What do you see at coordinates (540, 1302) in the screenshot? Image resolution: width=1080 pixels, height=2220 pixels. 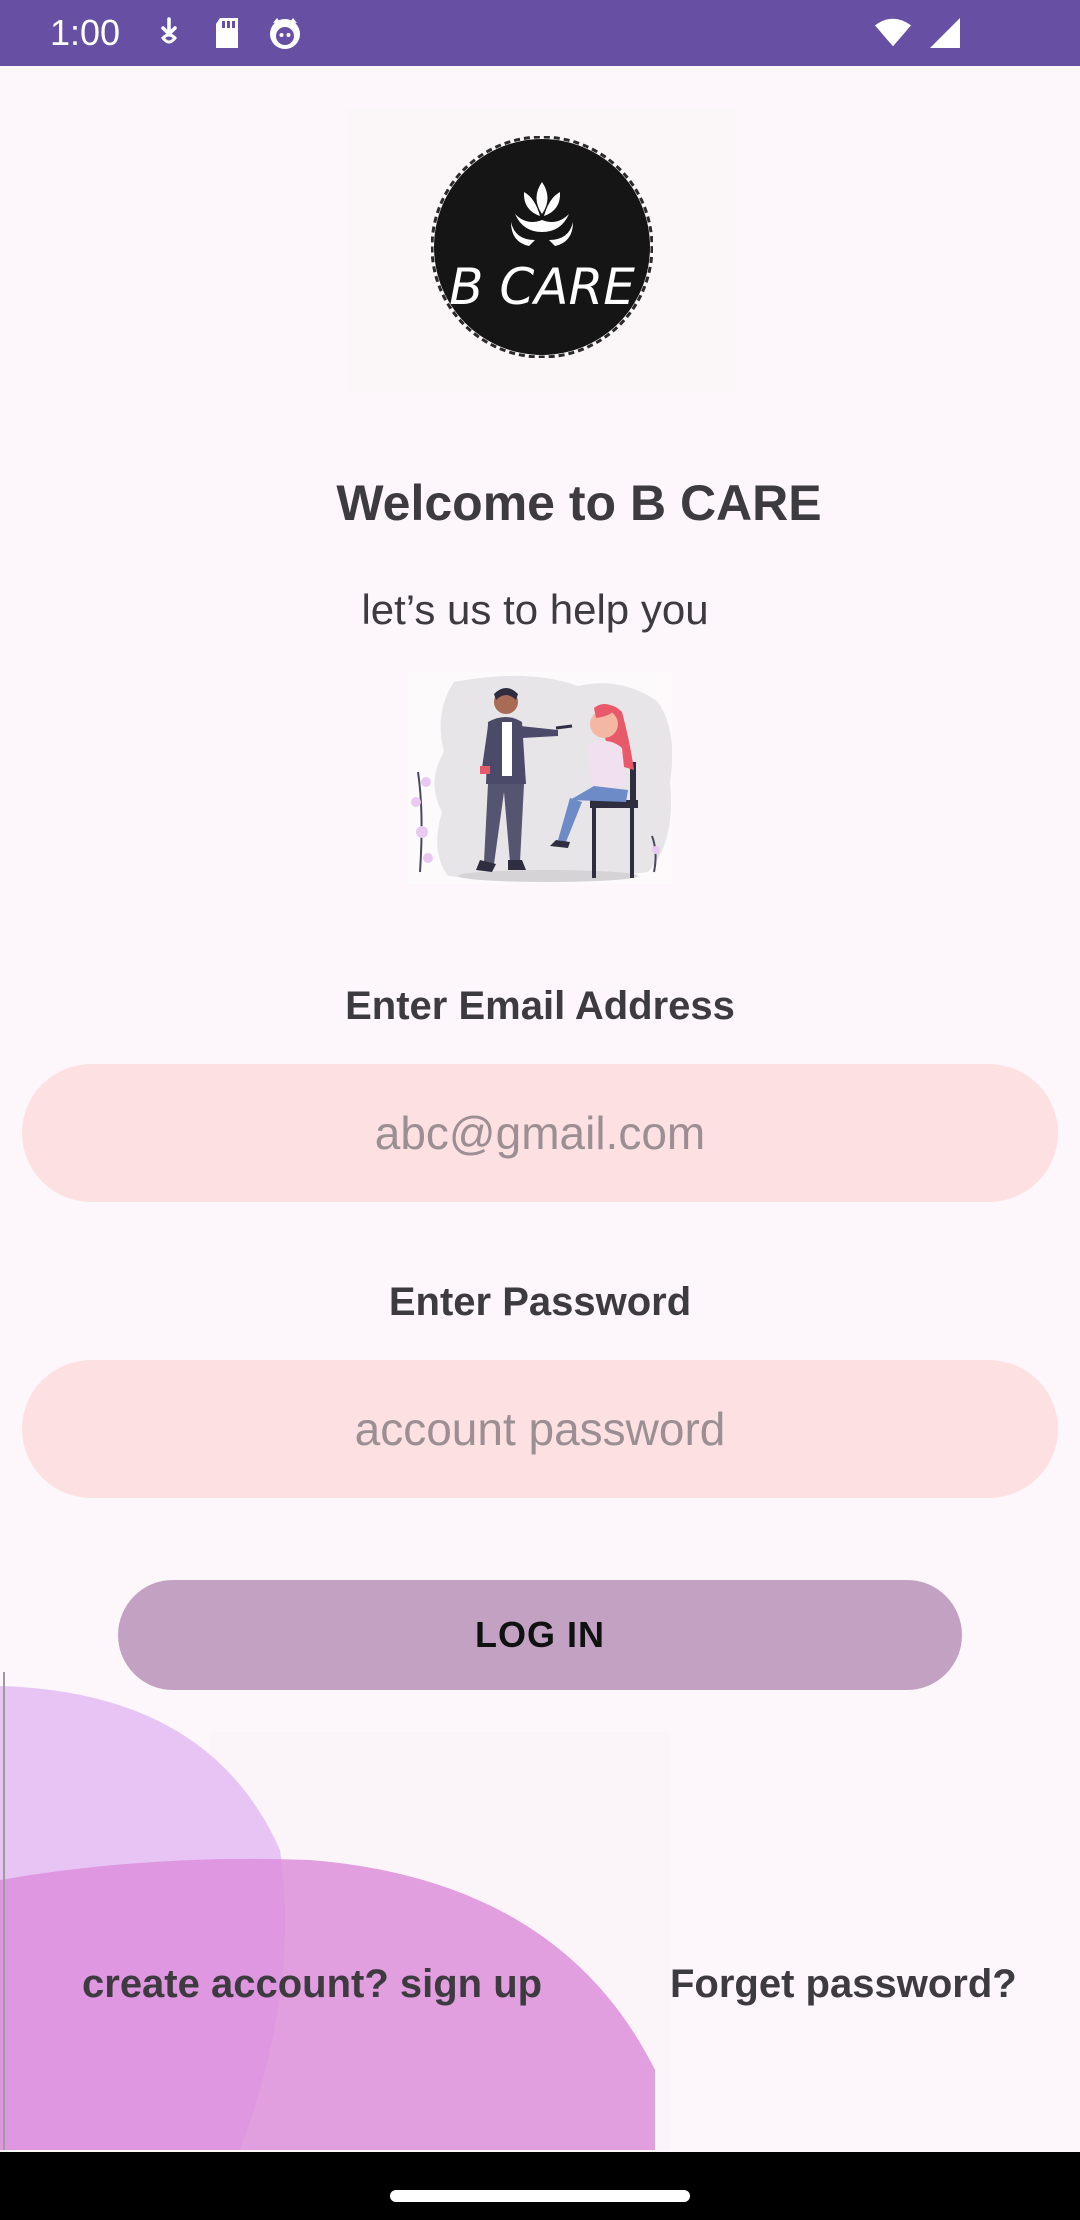 I see `password-label: Enter Password` at bounding box center [540, 1302].